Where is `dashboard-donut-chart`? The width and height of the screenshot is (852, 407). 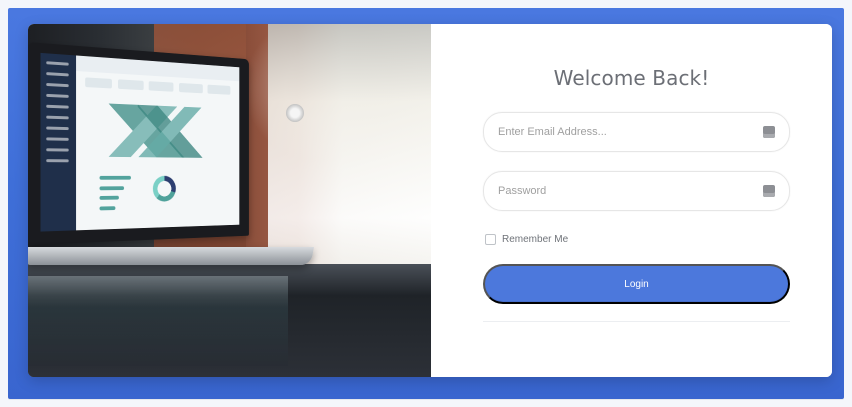 dashboard-donut-chart is located at coordinates (164, 188).